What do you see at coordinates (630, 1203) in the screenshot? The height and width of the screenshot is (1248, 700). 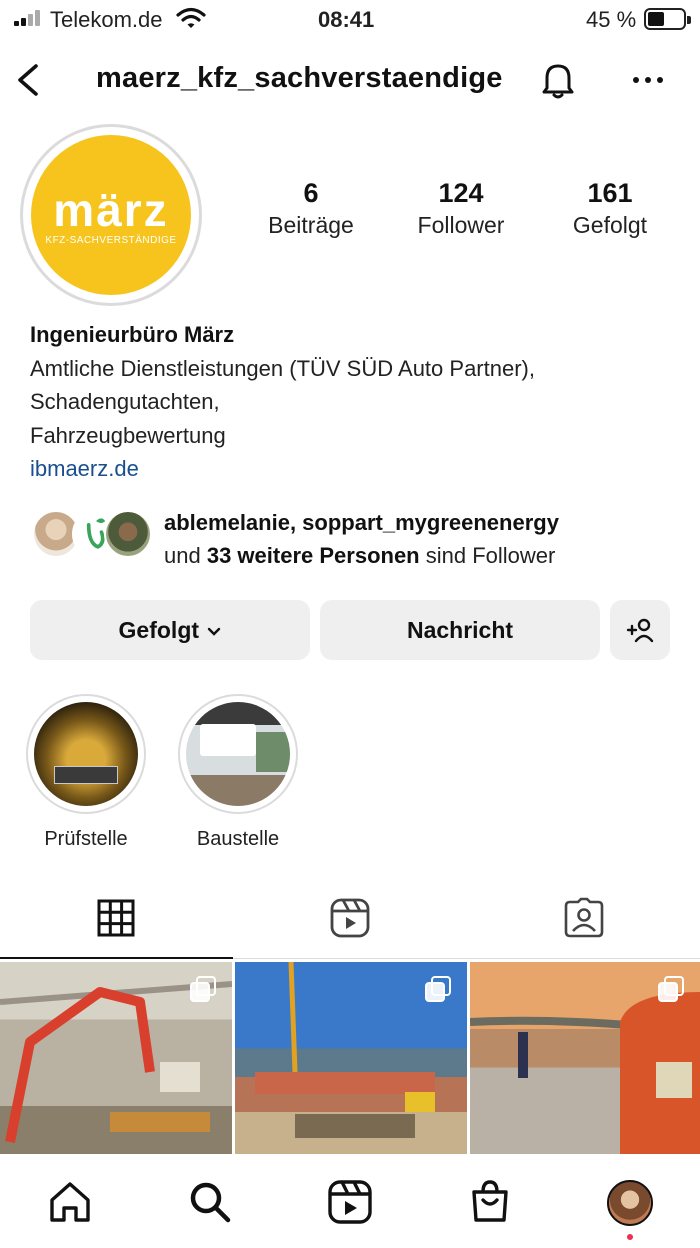 I see `profile-avatar-tab` at bounding box center [630, 1203].